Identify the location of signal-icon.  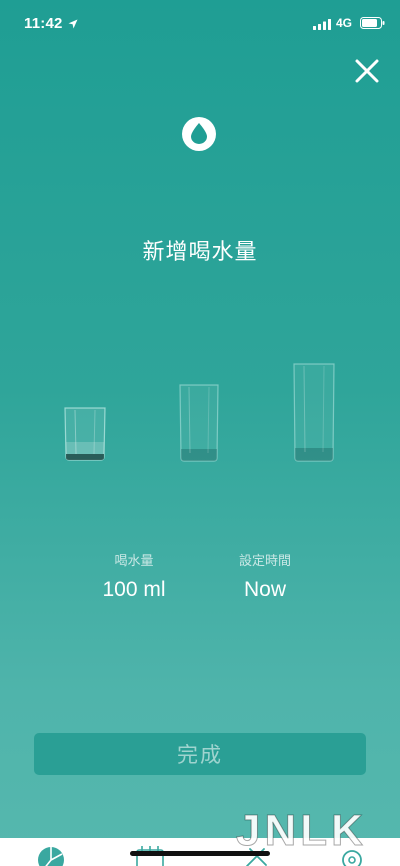
(322, 26).